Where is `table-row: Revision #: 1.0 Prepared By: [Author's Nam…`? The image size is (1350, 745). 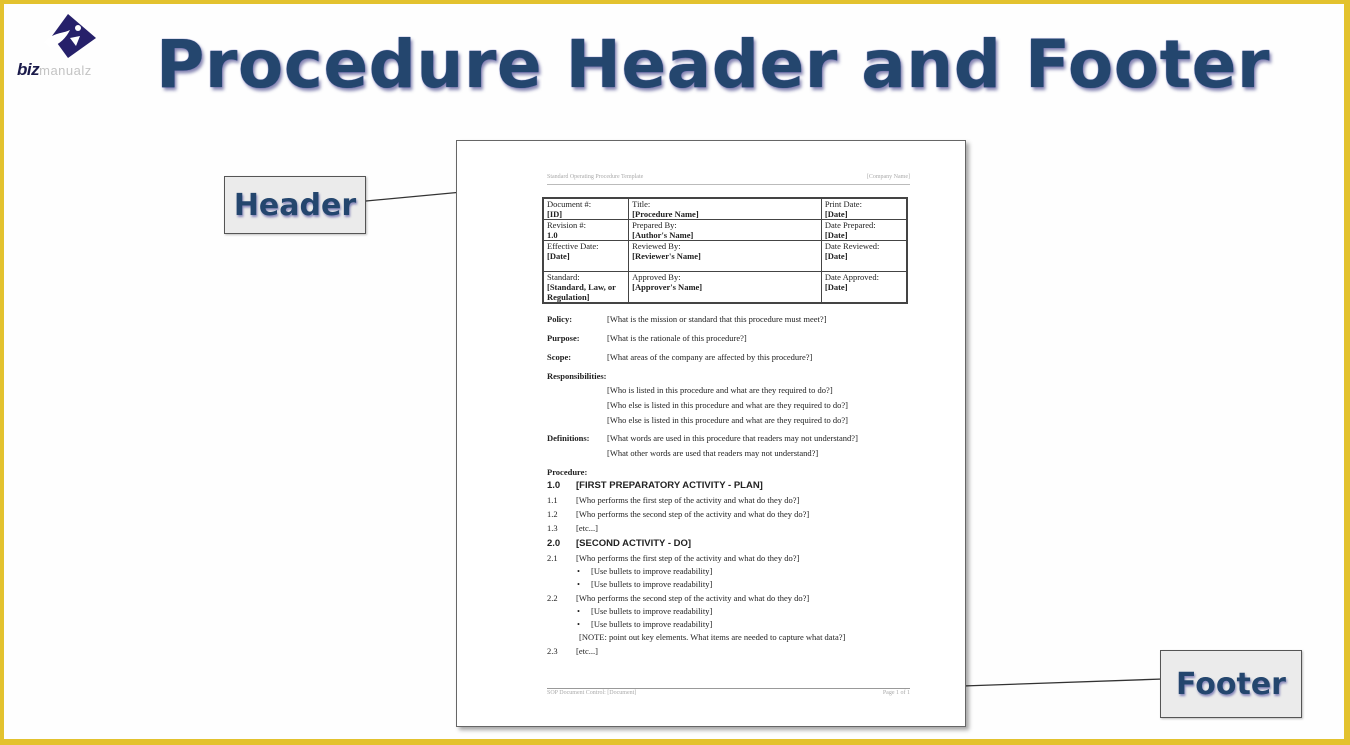
table-row: Revision #: 1.0 Prepared By: [Author's Nam… is located at coordinates (725, 230).